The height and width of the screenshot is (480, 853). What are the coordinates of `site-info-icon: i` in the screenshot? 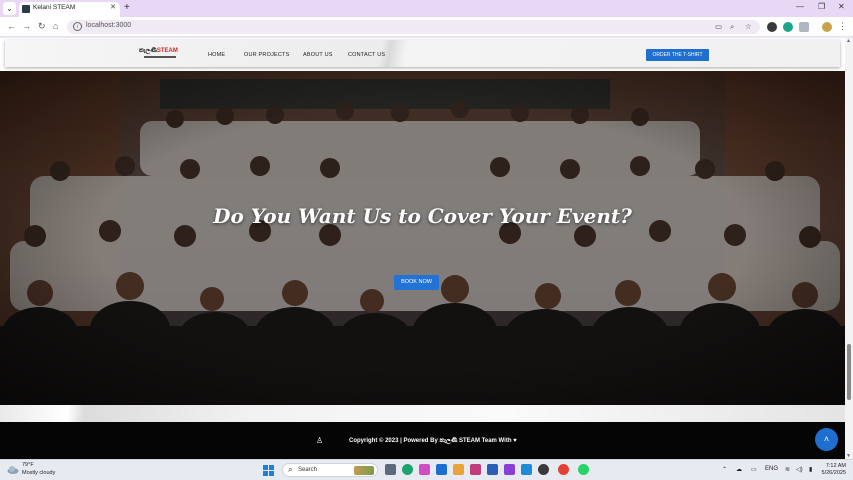 It's located at (77, 26).